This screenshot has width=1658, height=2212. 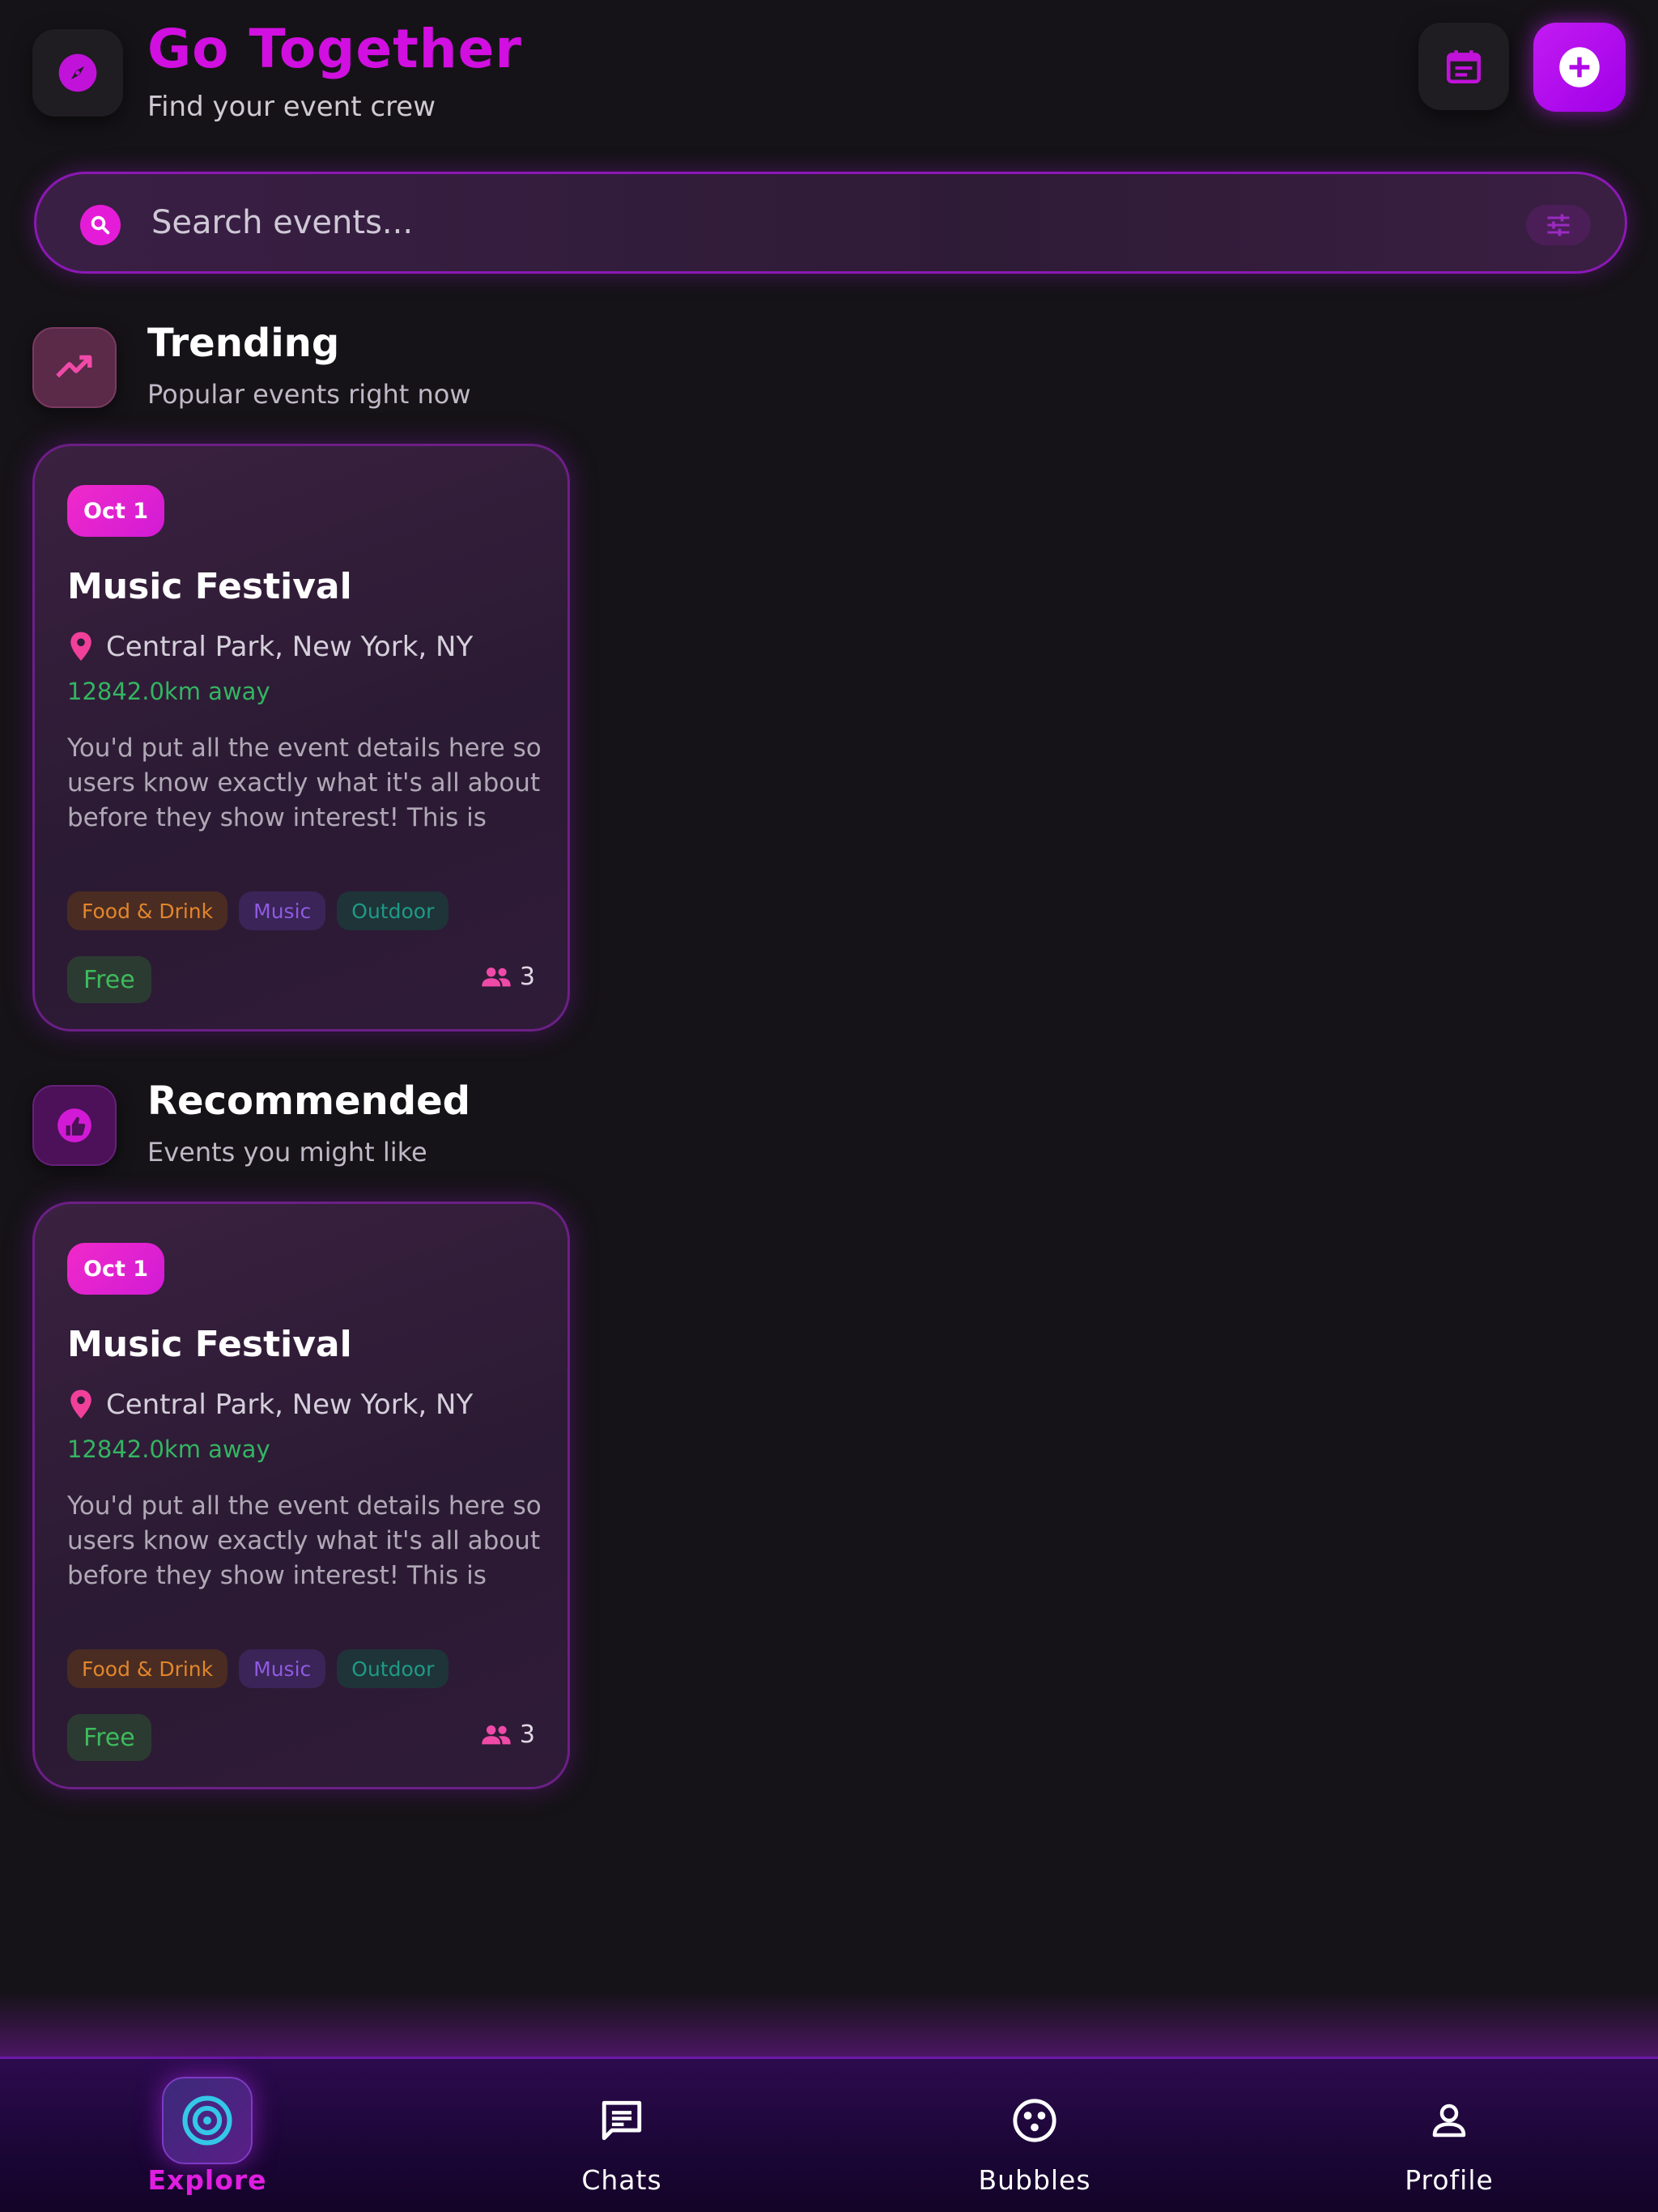 I want to click on trending-subtitle: Popular events right now, so click(x=309, y=395).